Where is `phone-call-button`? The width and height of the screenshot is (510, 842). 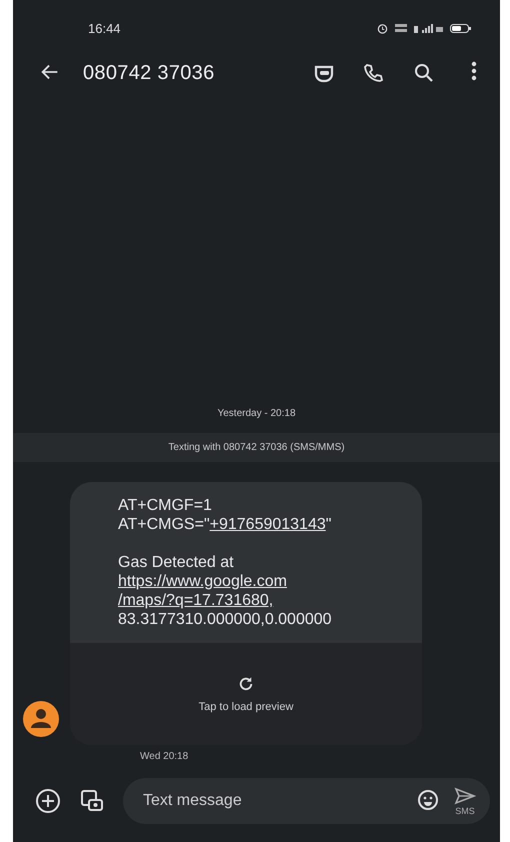
phone-call-button is located at coordinates (374, 73).